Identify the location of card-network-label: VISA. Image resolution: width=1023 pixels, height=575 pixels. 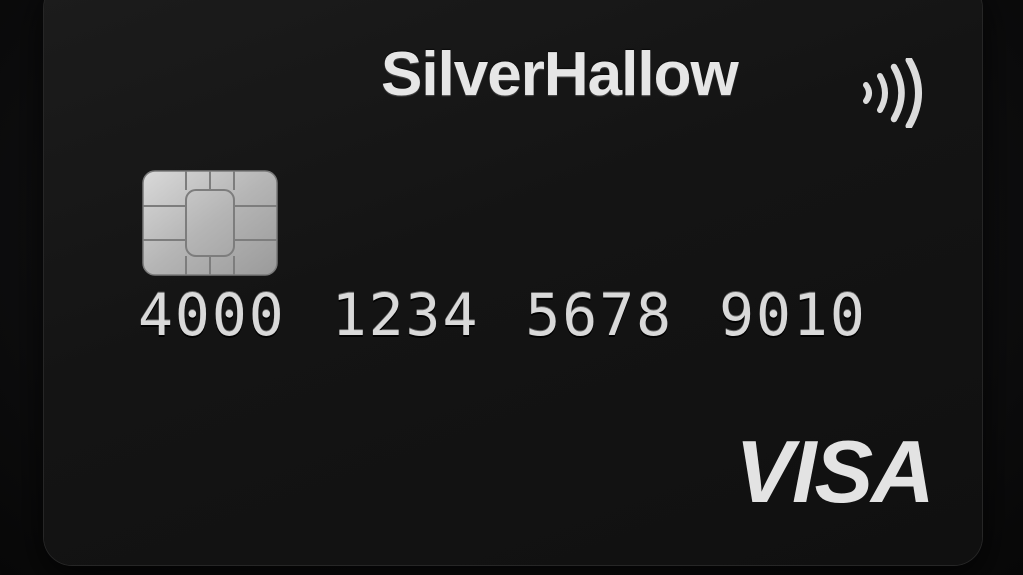
(833, 471).